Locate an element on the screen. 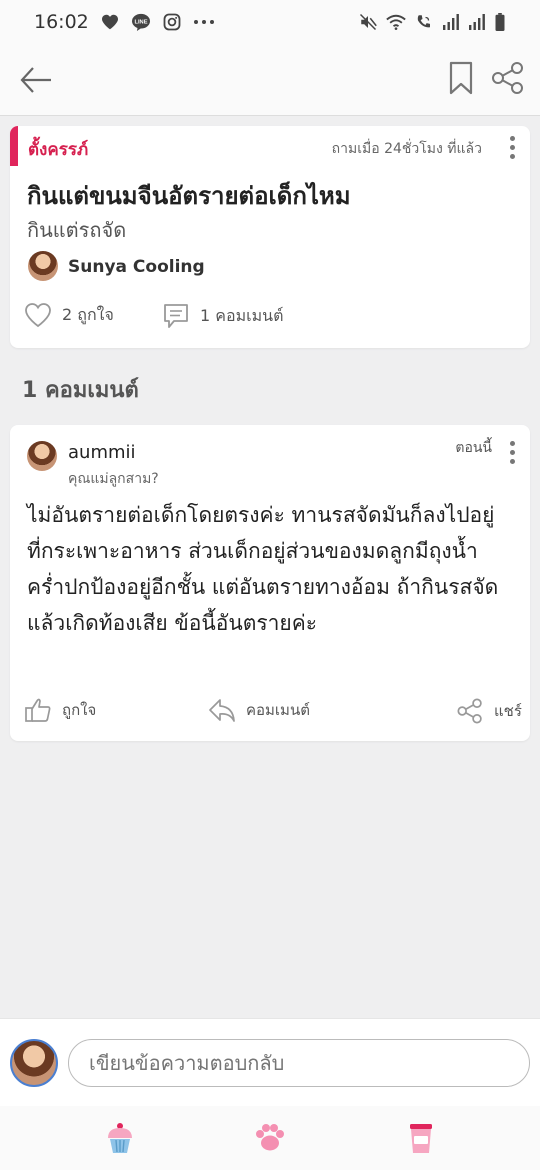 This screenshot has width=540, height=1170. question-menu-button is located at coordinates (512, 147).